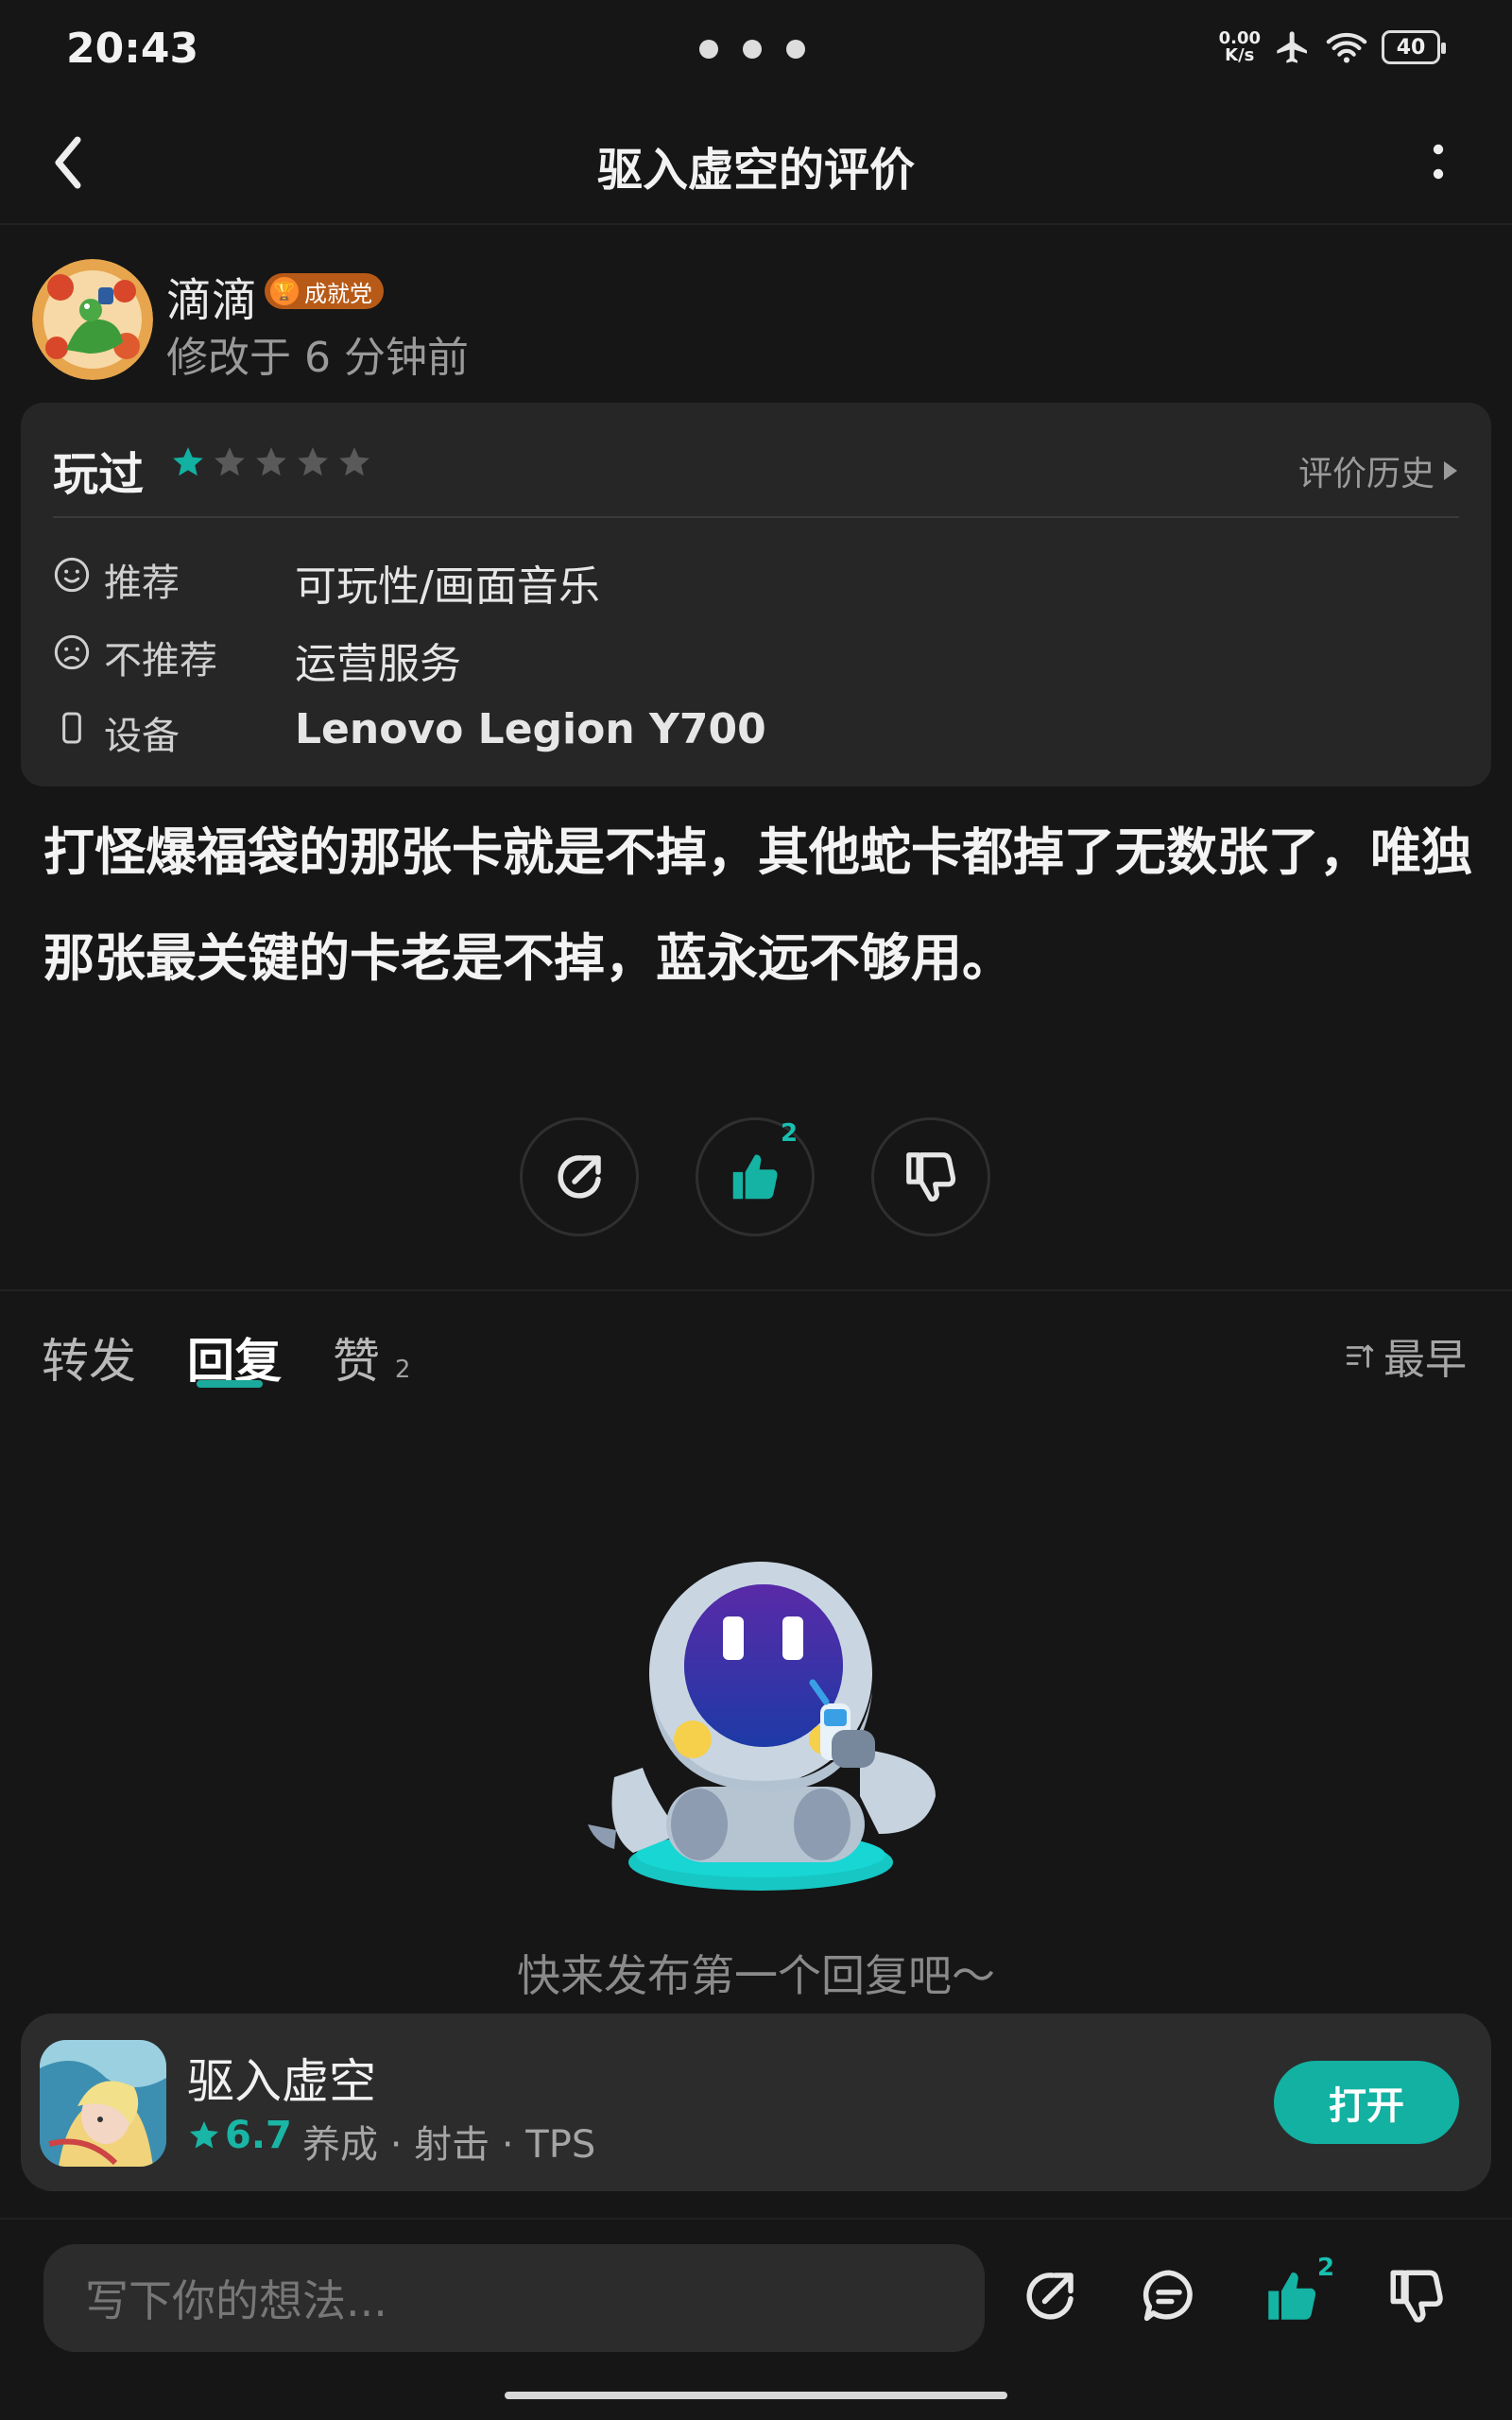 Image resolution: width=1512 pixels, height=2420 pixels. I want to click on rating-stars, so click(271, 462).